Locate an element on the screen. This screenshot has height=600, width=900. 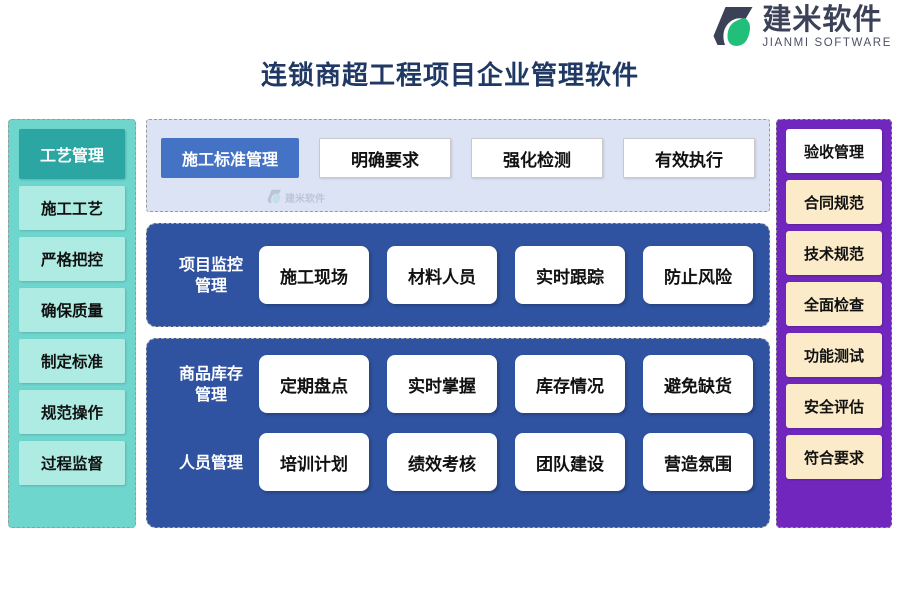
sidebar-item-technical-spec: 技术规范 is located at coordinates (834, 253).